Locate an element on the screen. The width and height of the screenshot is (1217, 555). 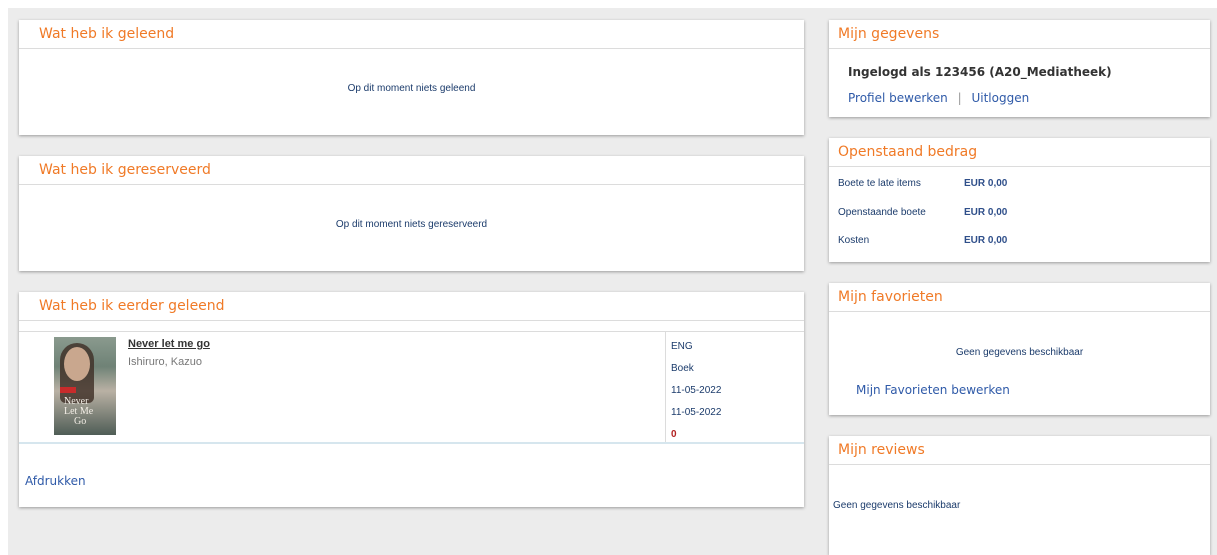
edit-favorites-link: Mijn Favorieten bewerken is located at coordinates (933, 390).